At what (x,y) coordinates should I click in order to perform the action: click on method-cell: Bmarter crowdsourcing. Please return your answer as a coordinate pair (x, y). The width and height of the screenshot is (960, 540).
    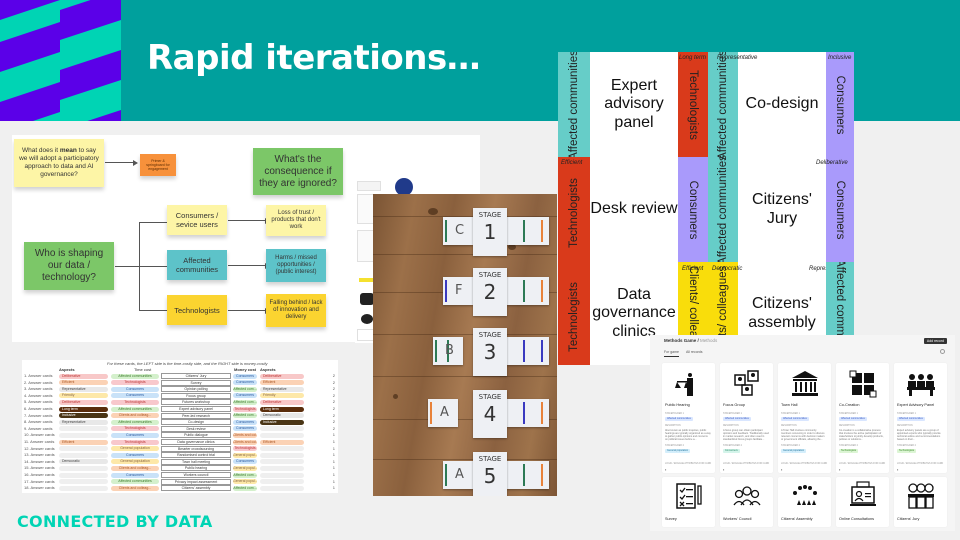
    Looking at the image, I should click on (196, 448).